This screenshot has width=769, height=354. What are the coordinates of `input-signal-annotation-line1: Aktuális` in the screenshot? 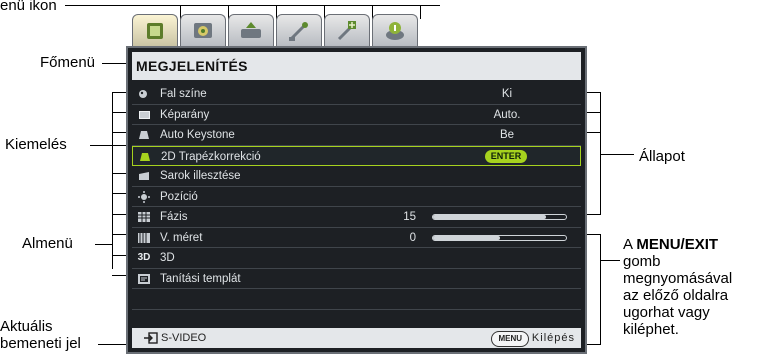 It's located at (26, 326).